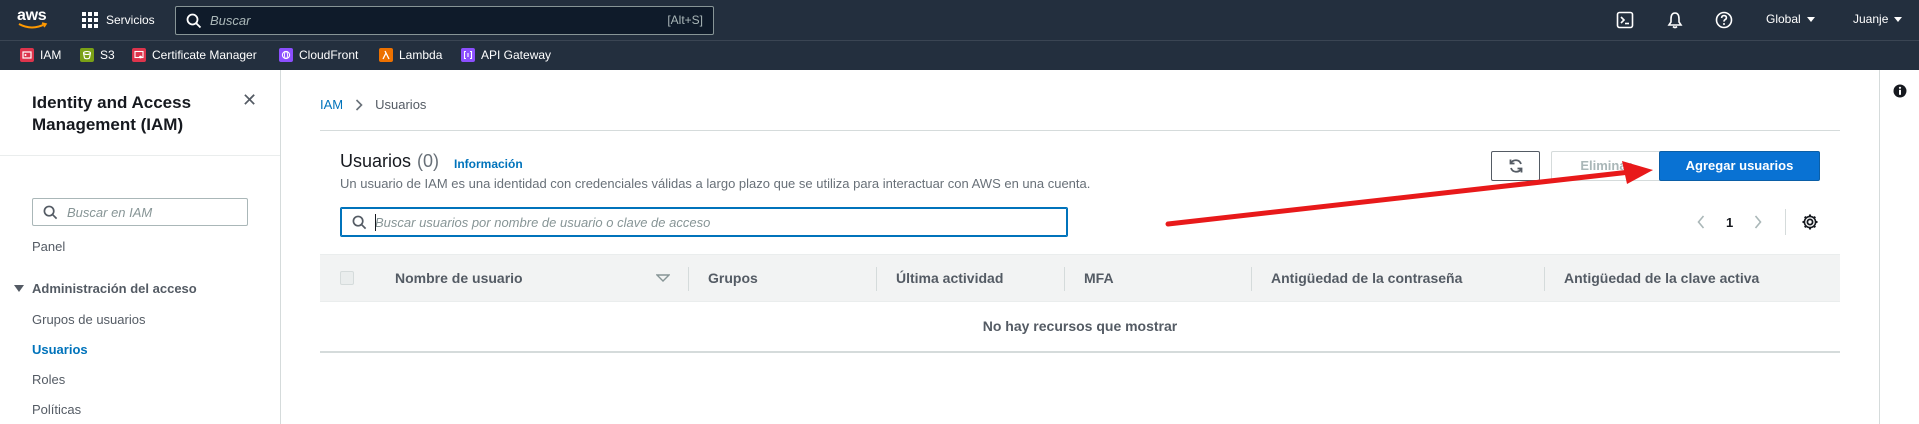 The width and height of the screenshot is (1919, 424). Describe the element at coordinates (373, 104) in the screenshot. I see `breadcrumb: IAM Usuarios` at that location.